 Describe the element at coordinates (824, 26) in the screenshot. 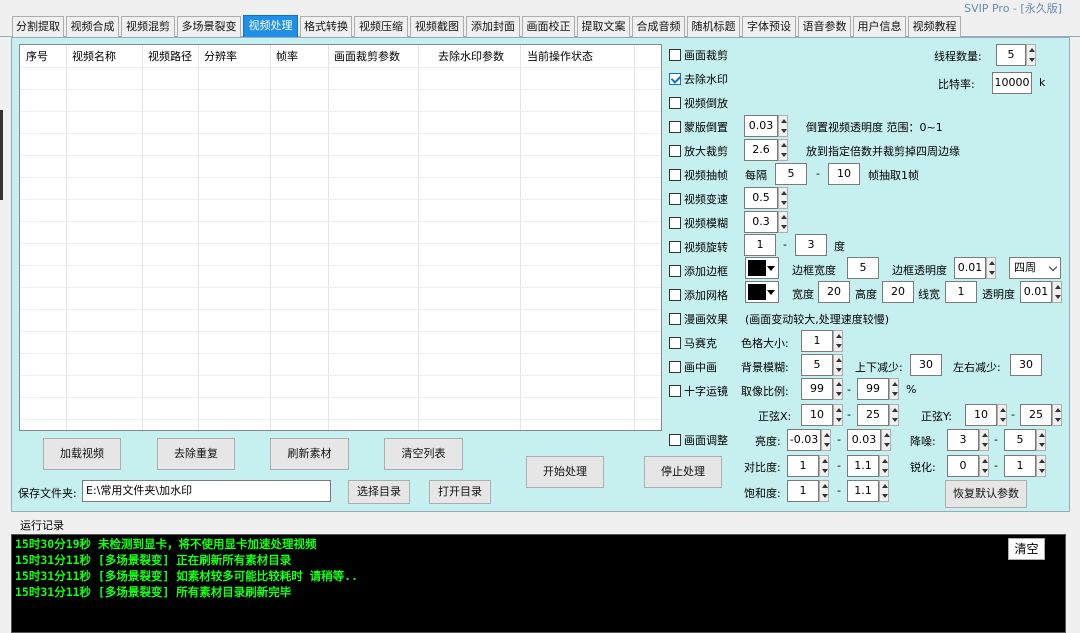

I see `tab-voice-params: 语音参数` at that location.